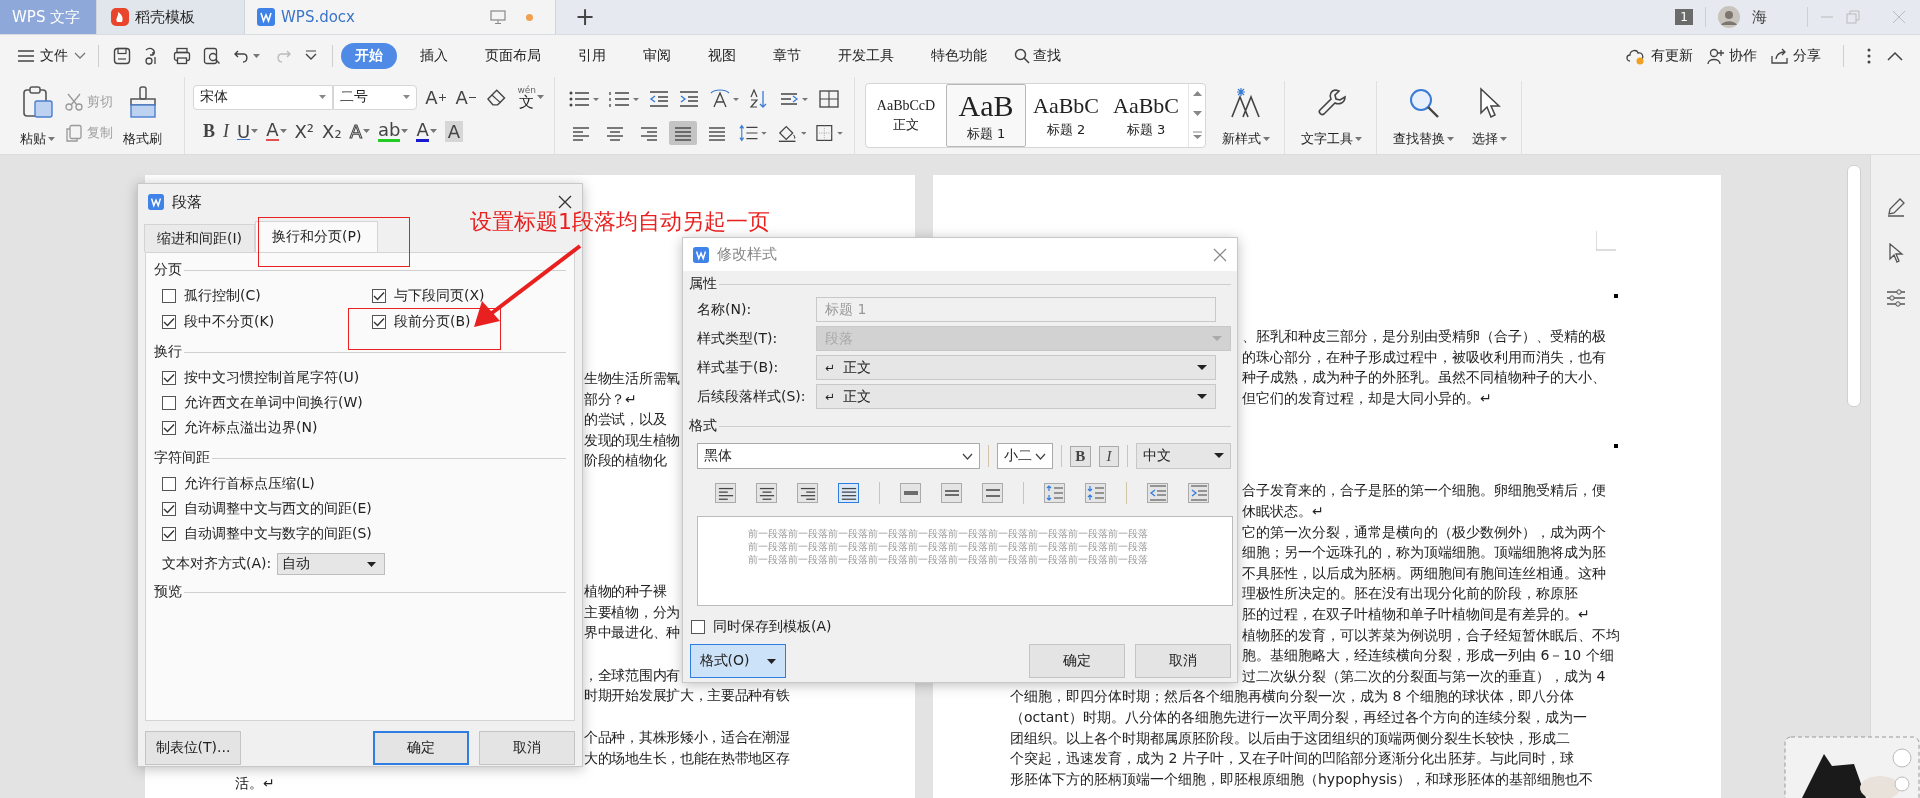  What do you see at coordinates (724, 99) in the screenshot?
I see `text-direction-icon` at bounding box center [724, 99].